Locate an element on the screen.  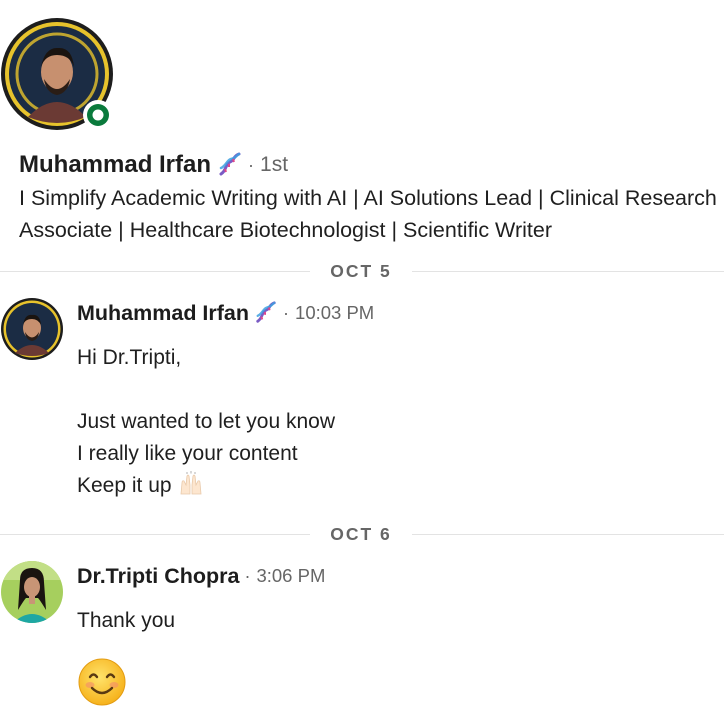
online-status-icon is located at coordinates (98, 115).